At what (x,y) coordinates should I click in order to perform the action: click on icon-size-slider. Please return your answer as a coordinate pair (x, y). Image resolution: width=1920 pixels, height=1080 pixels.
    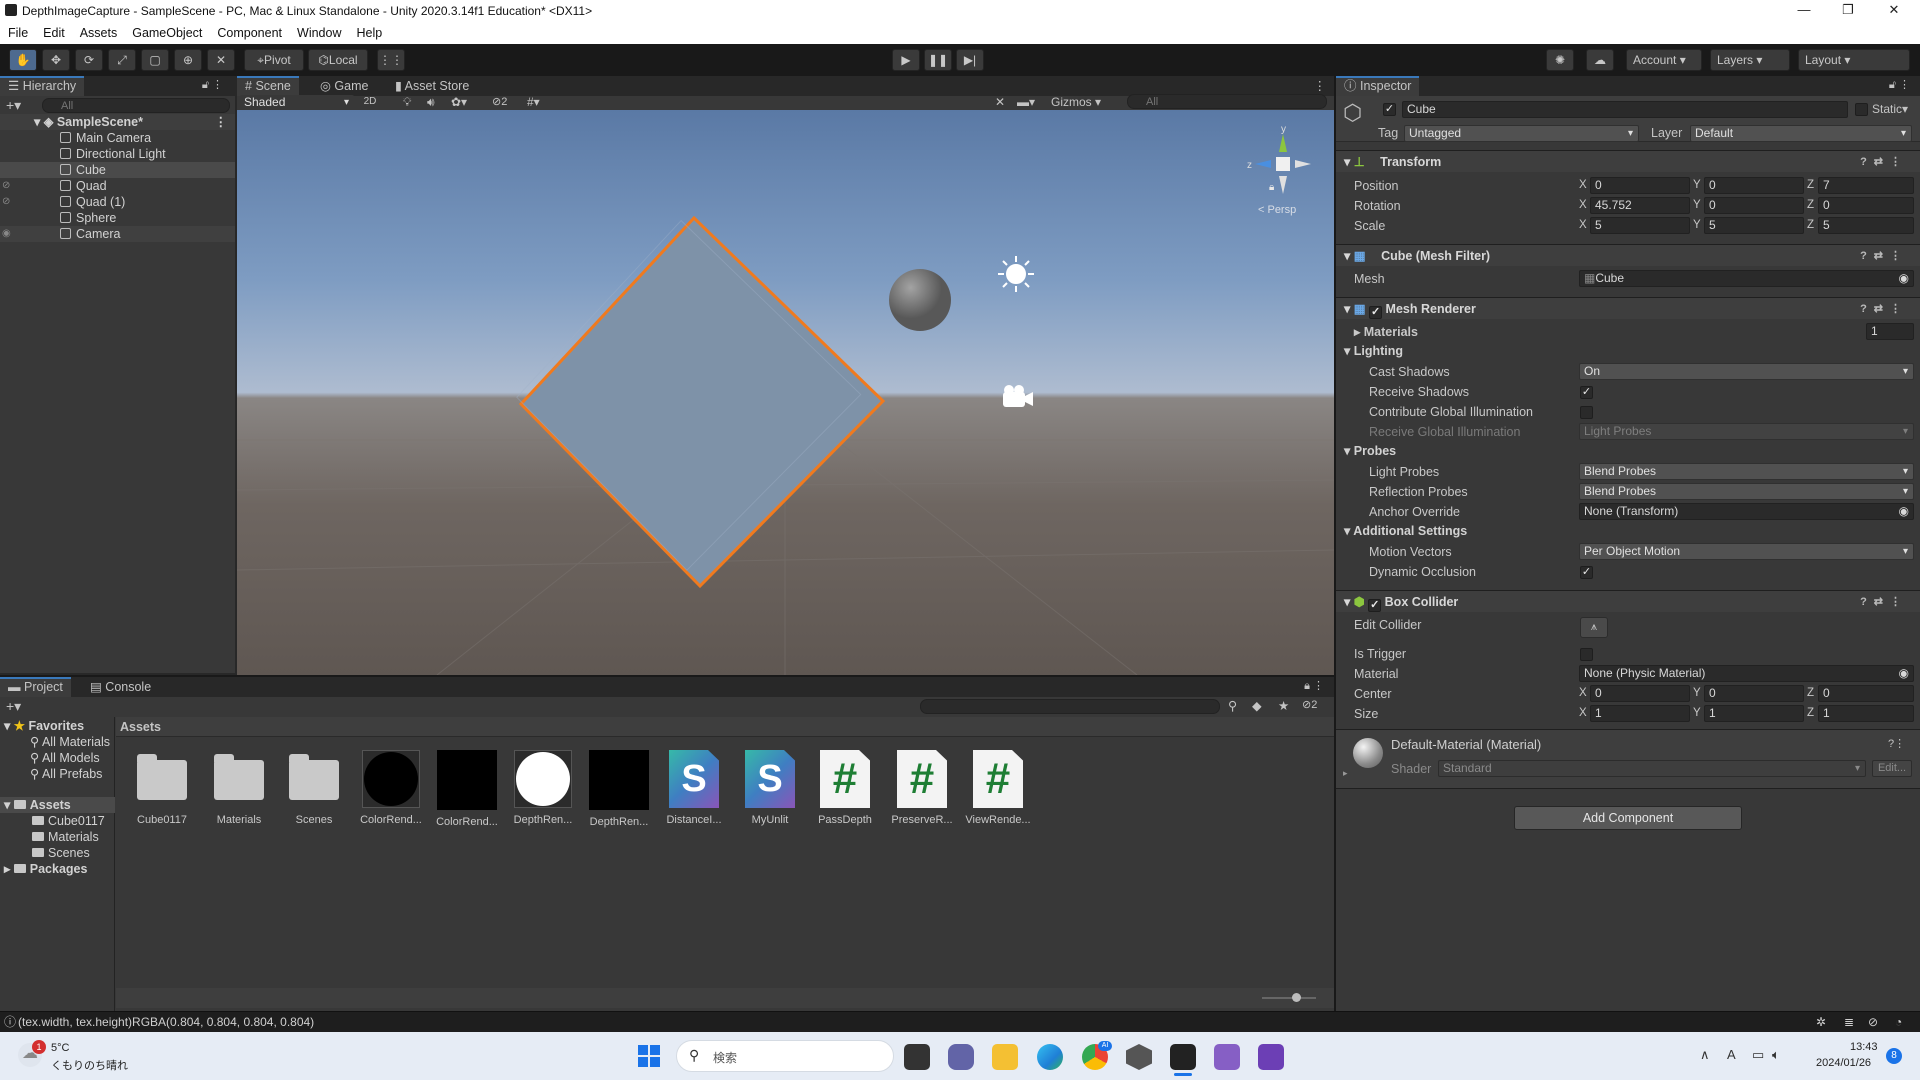
    Looking at the image, I should click on (1289, 998).